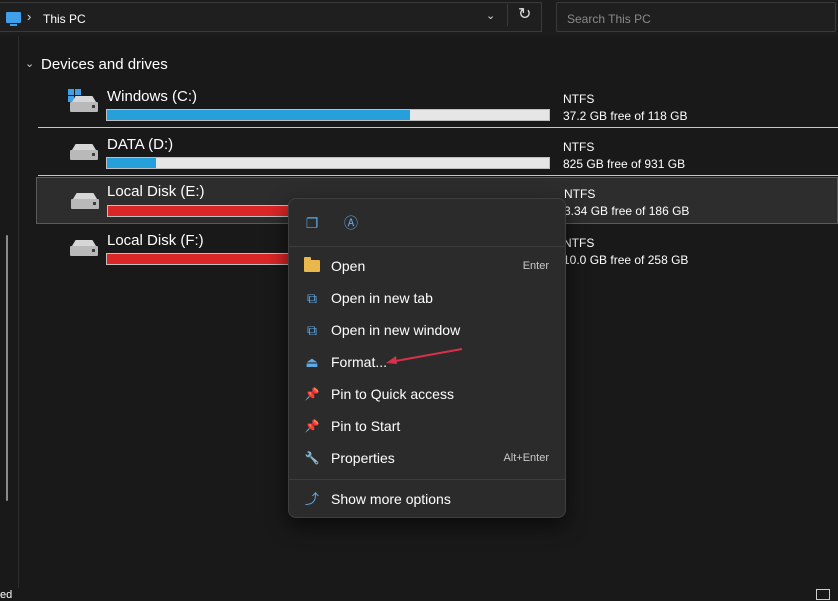  I want to click on pin-icon: 📌, so click(312, 394).